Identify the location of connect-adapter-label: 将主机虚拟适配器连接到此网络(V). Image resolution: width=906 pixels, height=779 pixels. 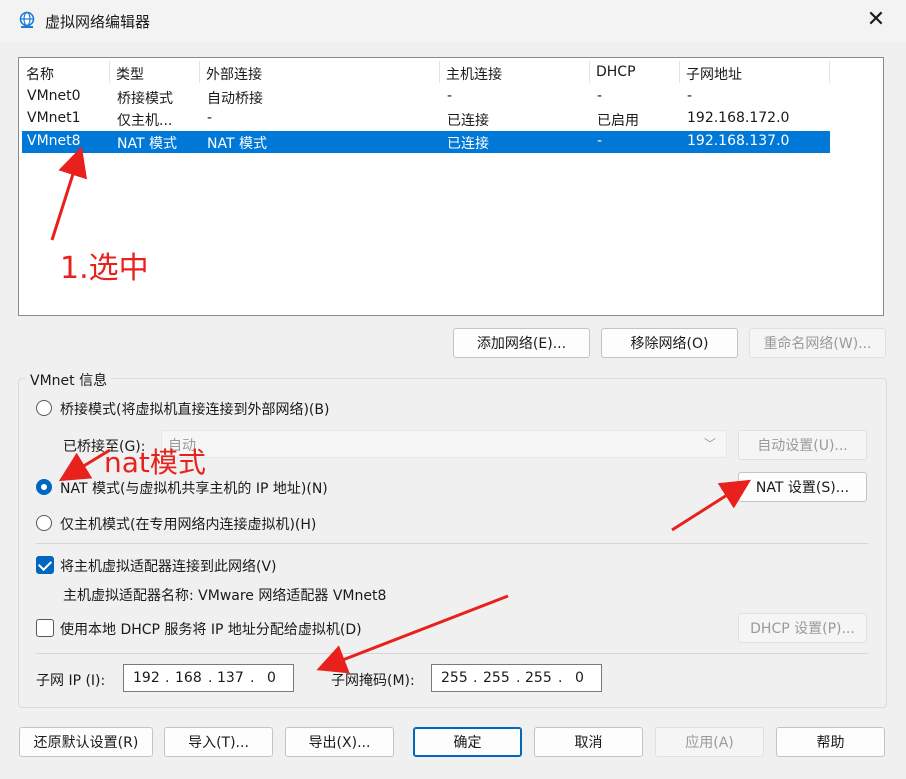
(168, 566).